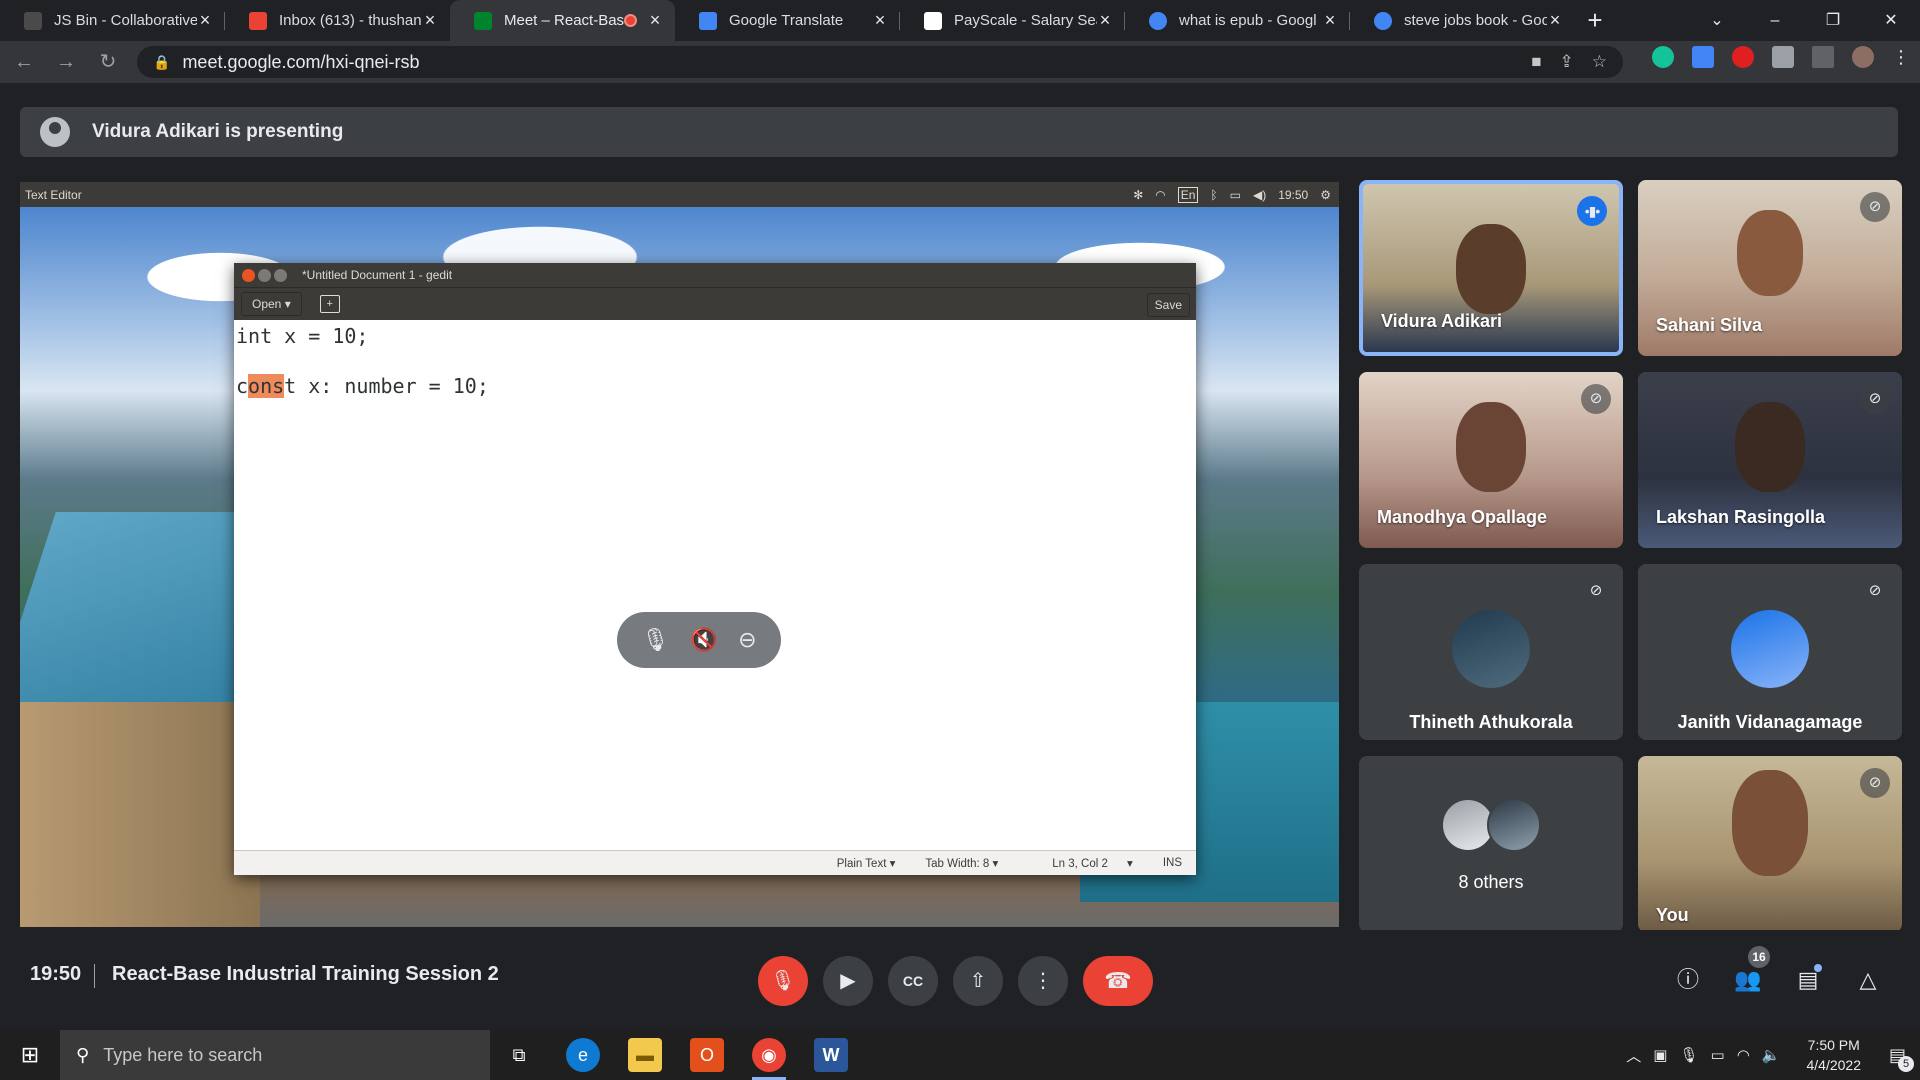 The image size is (1920, 1080). What do you see at coordinates (1718, 1055) in the screenshot?
I see `battery-icon: ▭` at bounding box center [1718, 1055].